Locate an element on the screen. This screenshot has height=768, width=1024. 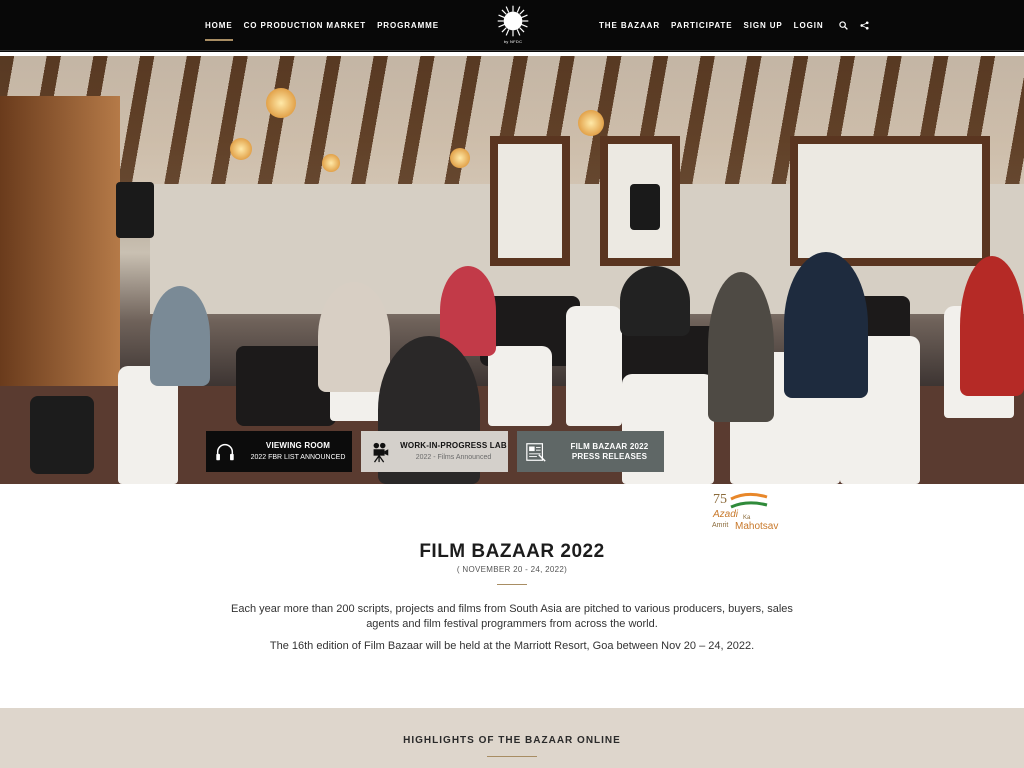
press-releases-title: FILM BAZAAR 2022 is located at coordinates (609, 446).